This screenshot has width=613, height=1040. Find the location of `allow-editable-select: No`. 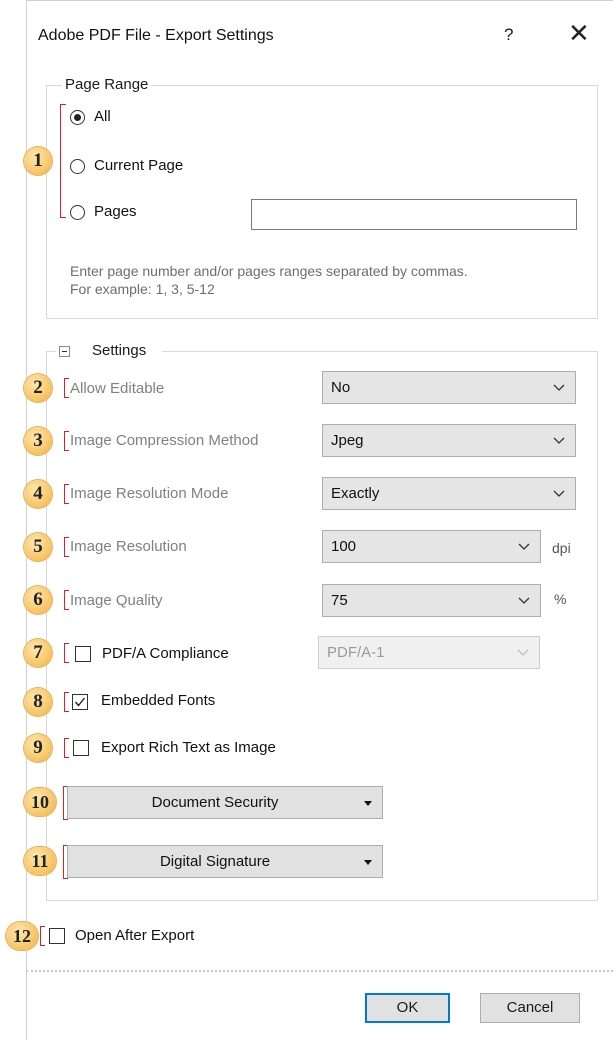

allow-editable-select: No is located at coordinates (449, 387).